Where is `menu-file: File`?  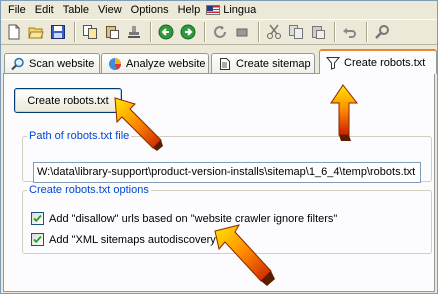
menu-file: File is located at coordinates (18, 10).